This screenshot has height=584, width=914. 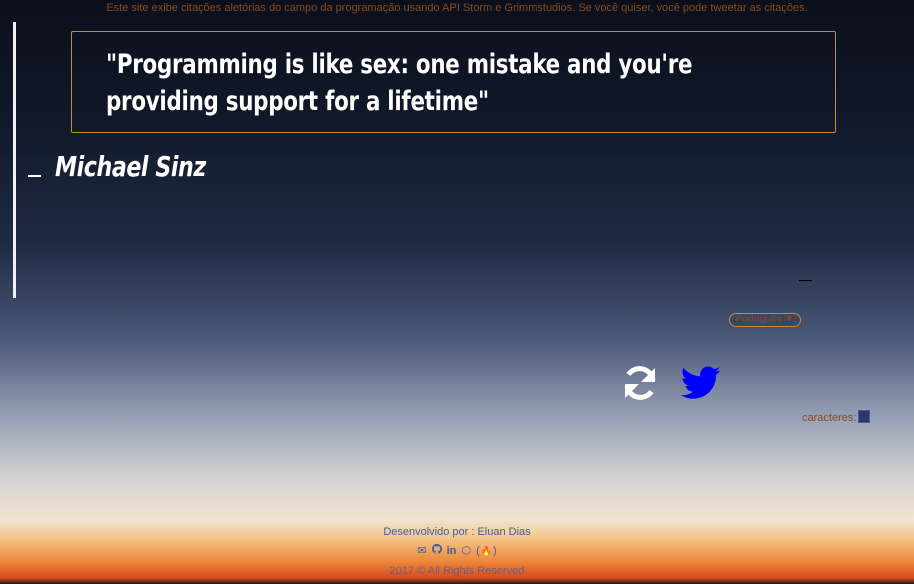 I want to click on github-icon, so click(x=436, y=550).